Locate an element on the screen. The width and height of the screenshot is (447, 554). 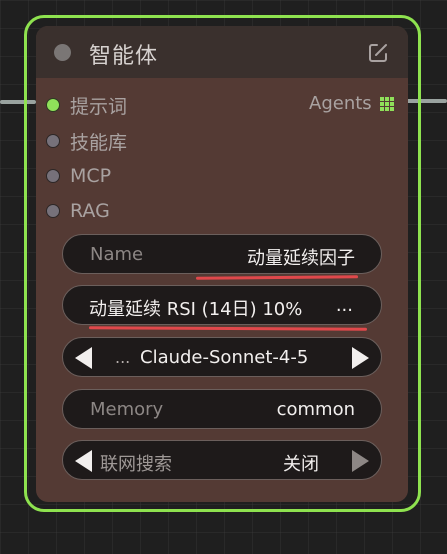
node-header: 智能体 is located at coordinates (222, 52).